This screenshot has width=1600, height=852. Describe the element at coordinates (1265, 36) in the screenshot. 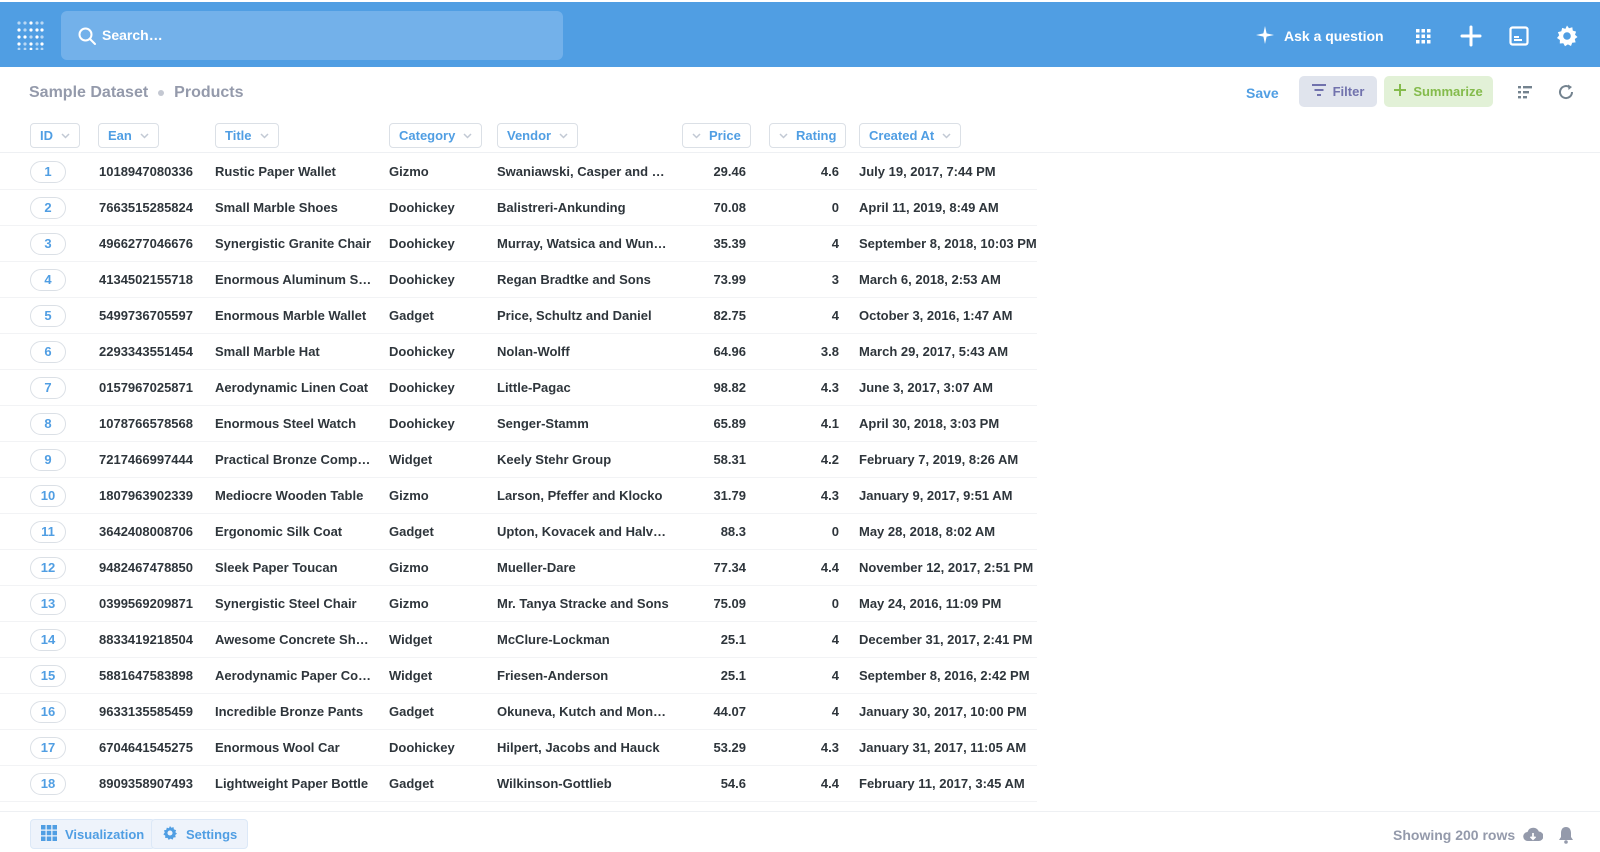

I see `sparkle-icon` at that location.